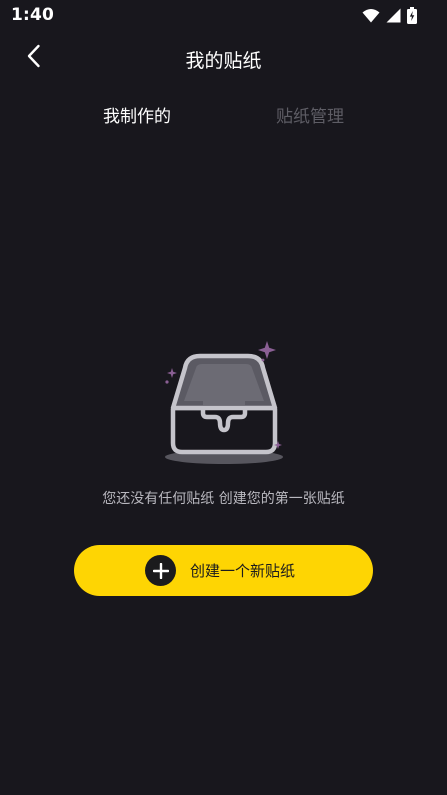 Image resolution: width=447 pixels, height=795 pixels. What do you see at coordinates (412, 15) in the screenshot?
I see `battery-charging-icon` at bounding box center [412, 15].